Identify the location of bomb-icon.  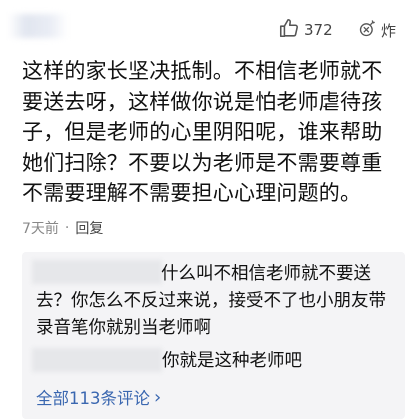
(368, 30).